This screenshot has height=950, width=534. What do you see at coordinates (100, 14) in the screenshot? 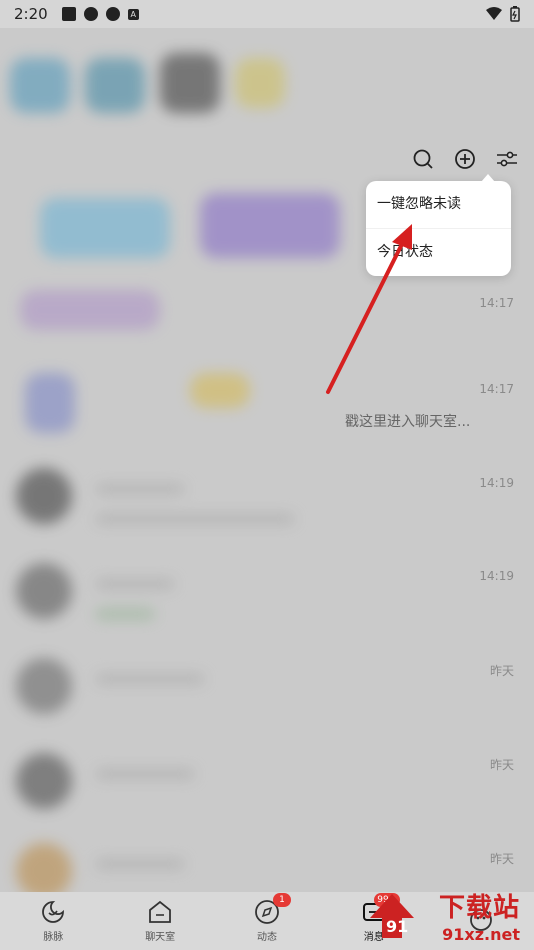
I see `status-icons: A` at bounding box center [100, 14].